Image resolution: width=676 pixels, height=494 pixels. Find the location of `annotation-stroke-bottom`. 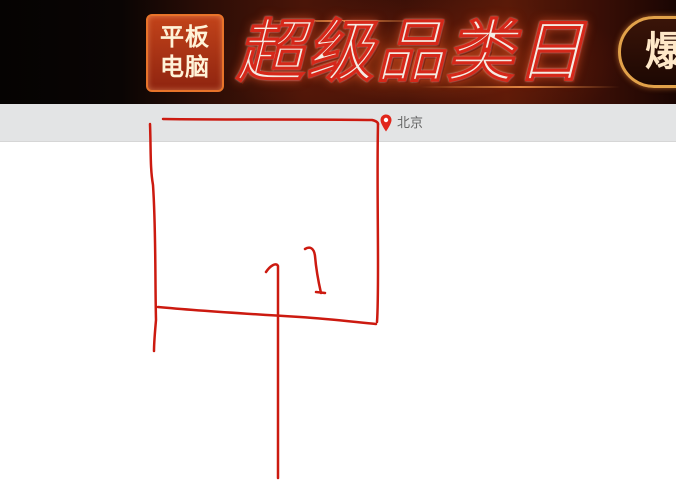

annotation-stroke-bottom is located at coordinates (267, 315).